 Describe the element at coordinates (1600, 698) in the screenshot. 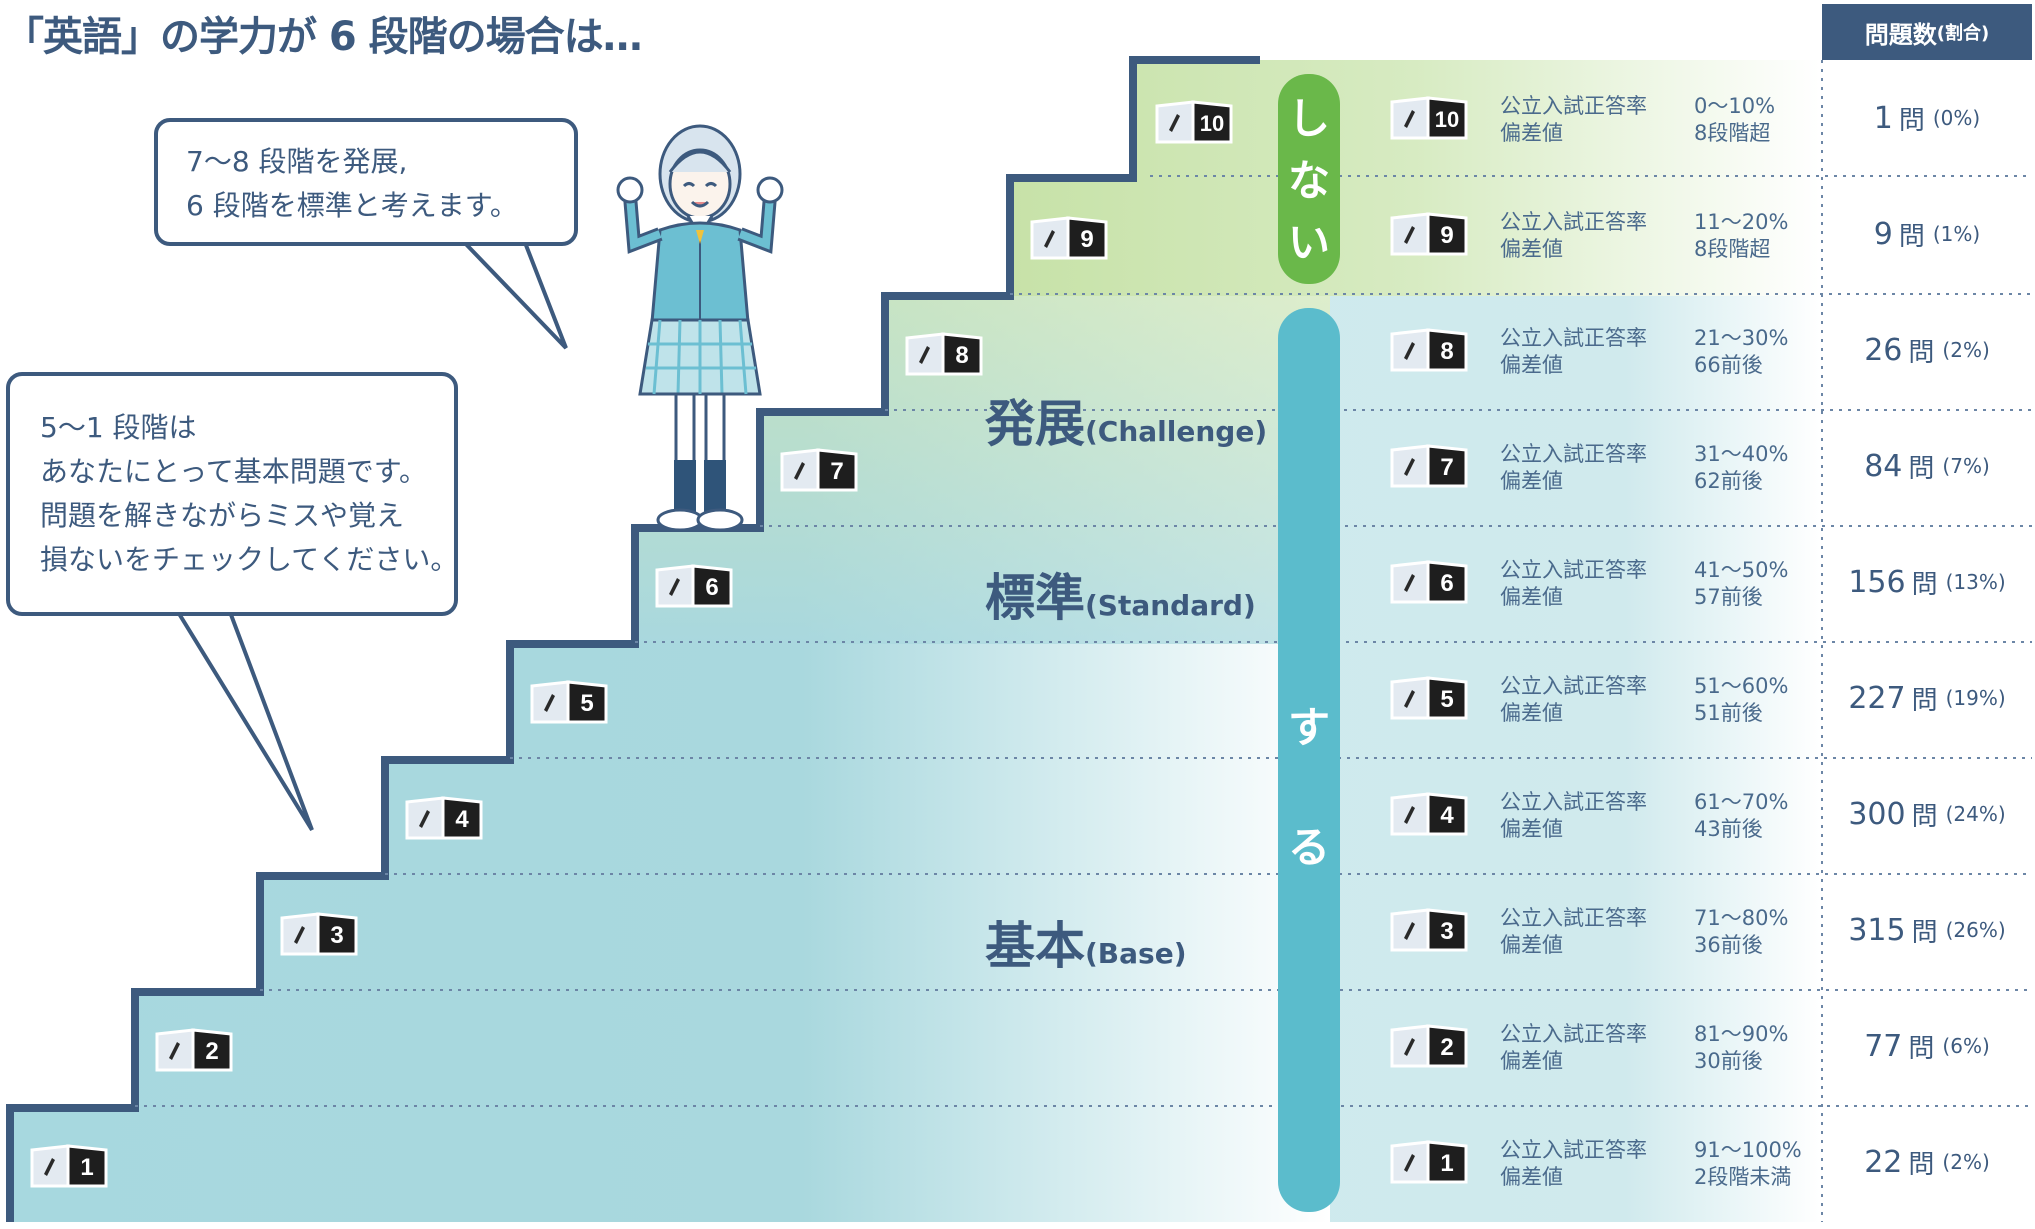

I see `table-row: 5 公立入試正答率 偏差値 51〜60% 51前後` at that location.